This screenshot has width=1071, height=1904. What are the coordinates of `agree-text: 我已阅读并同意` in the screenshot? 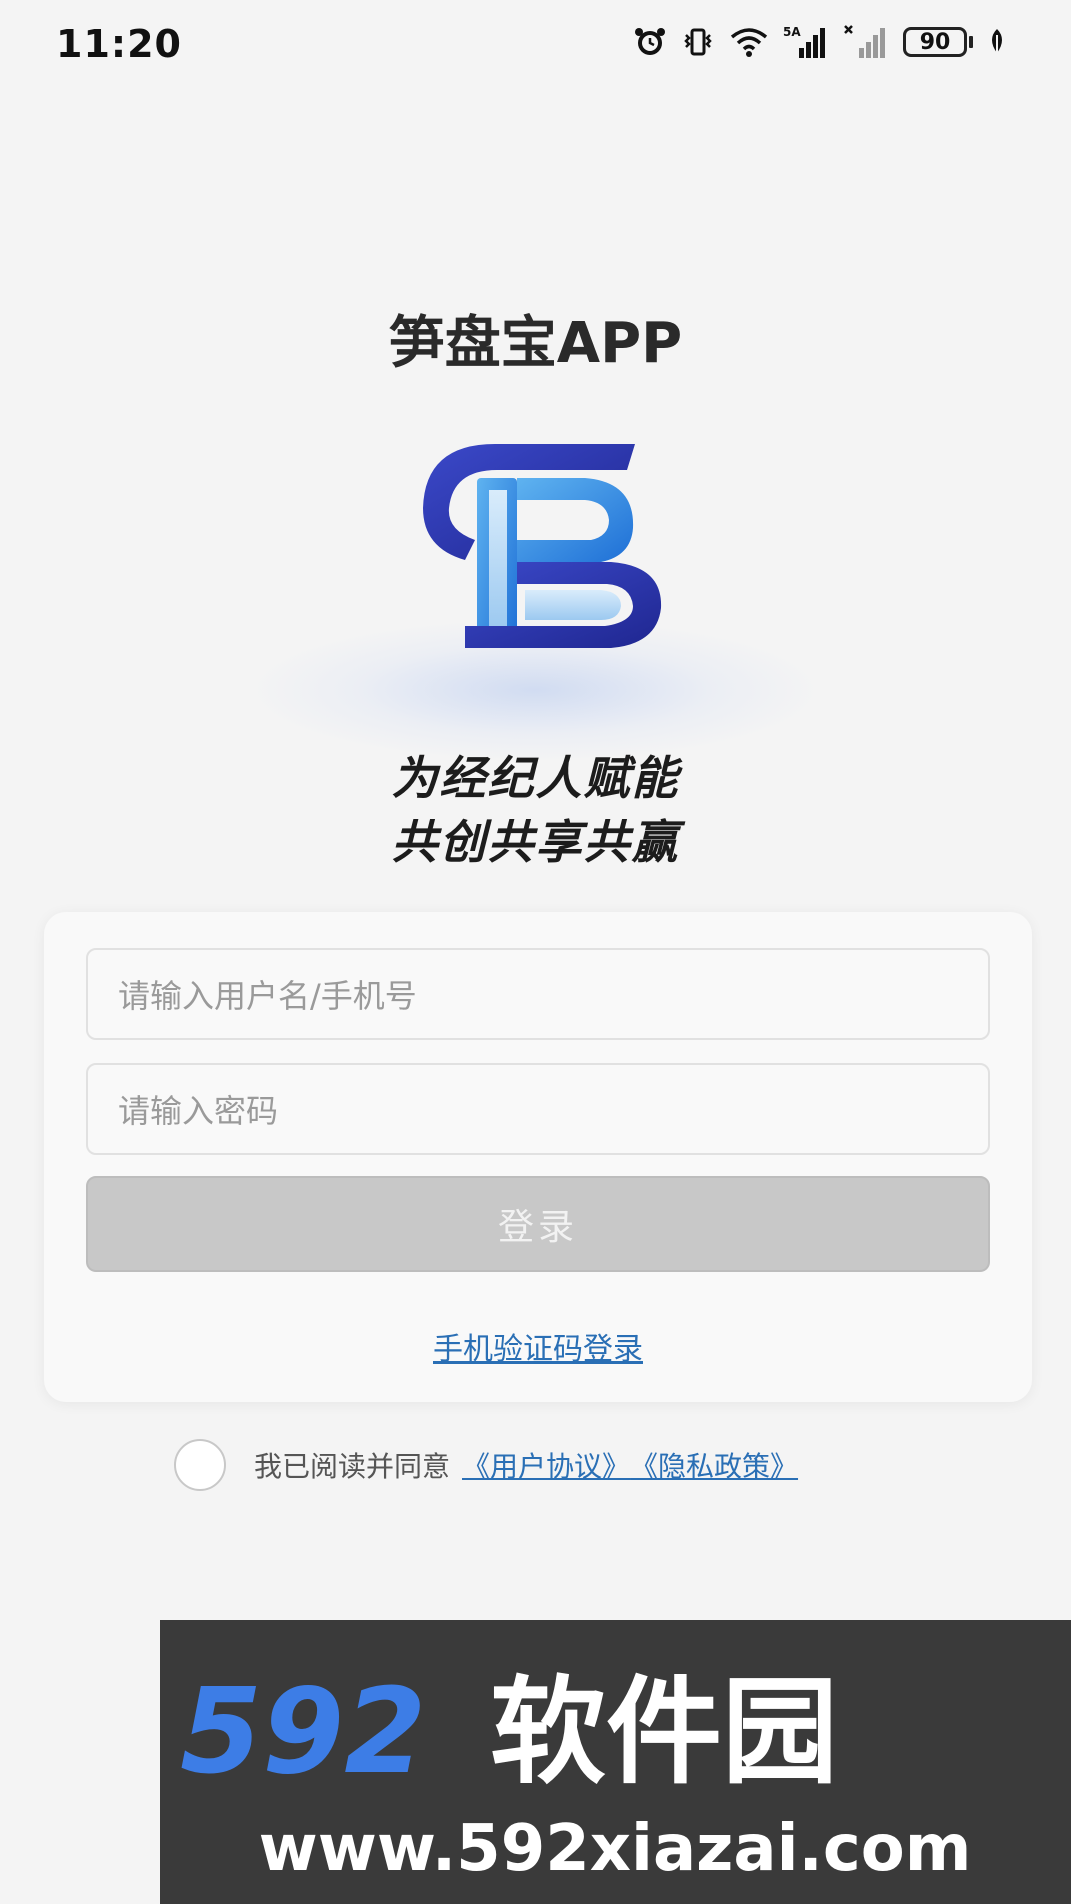 It's located at (352, 1466).